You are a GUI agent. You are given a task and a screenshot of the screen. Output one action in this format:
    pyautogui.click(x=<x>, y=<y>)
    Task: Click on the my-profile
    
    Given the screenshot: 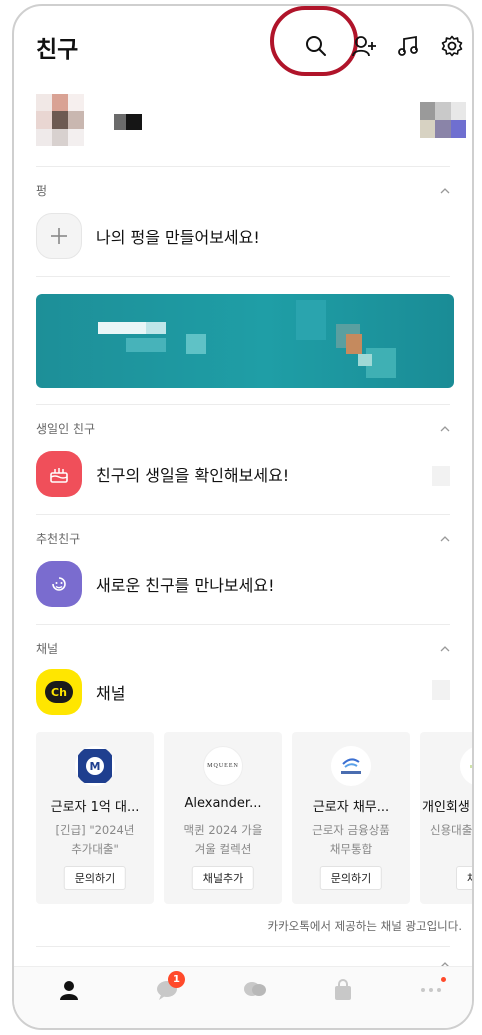 What is the action you would take?
    pyautogui.click(x=243, y=123)
    